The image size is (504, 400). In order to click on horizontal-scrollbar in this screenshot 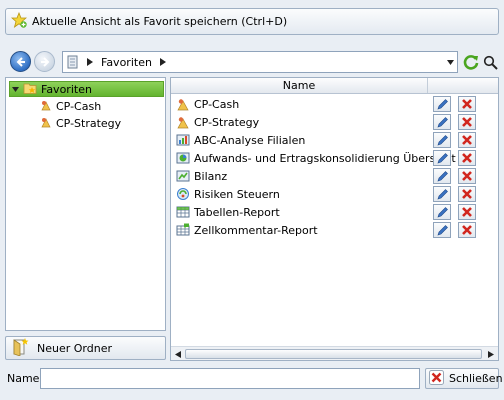, I will do `click(334, 353)`.